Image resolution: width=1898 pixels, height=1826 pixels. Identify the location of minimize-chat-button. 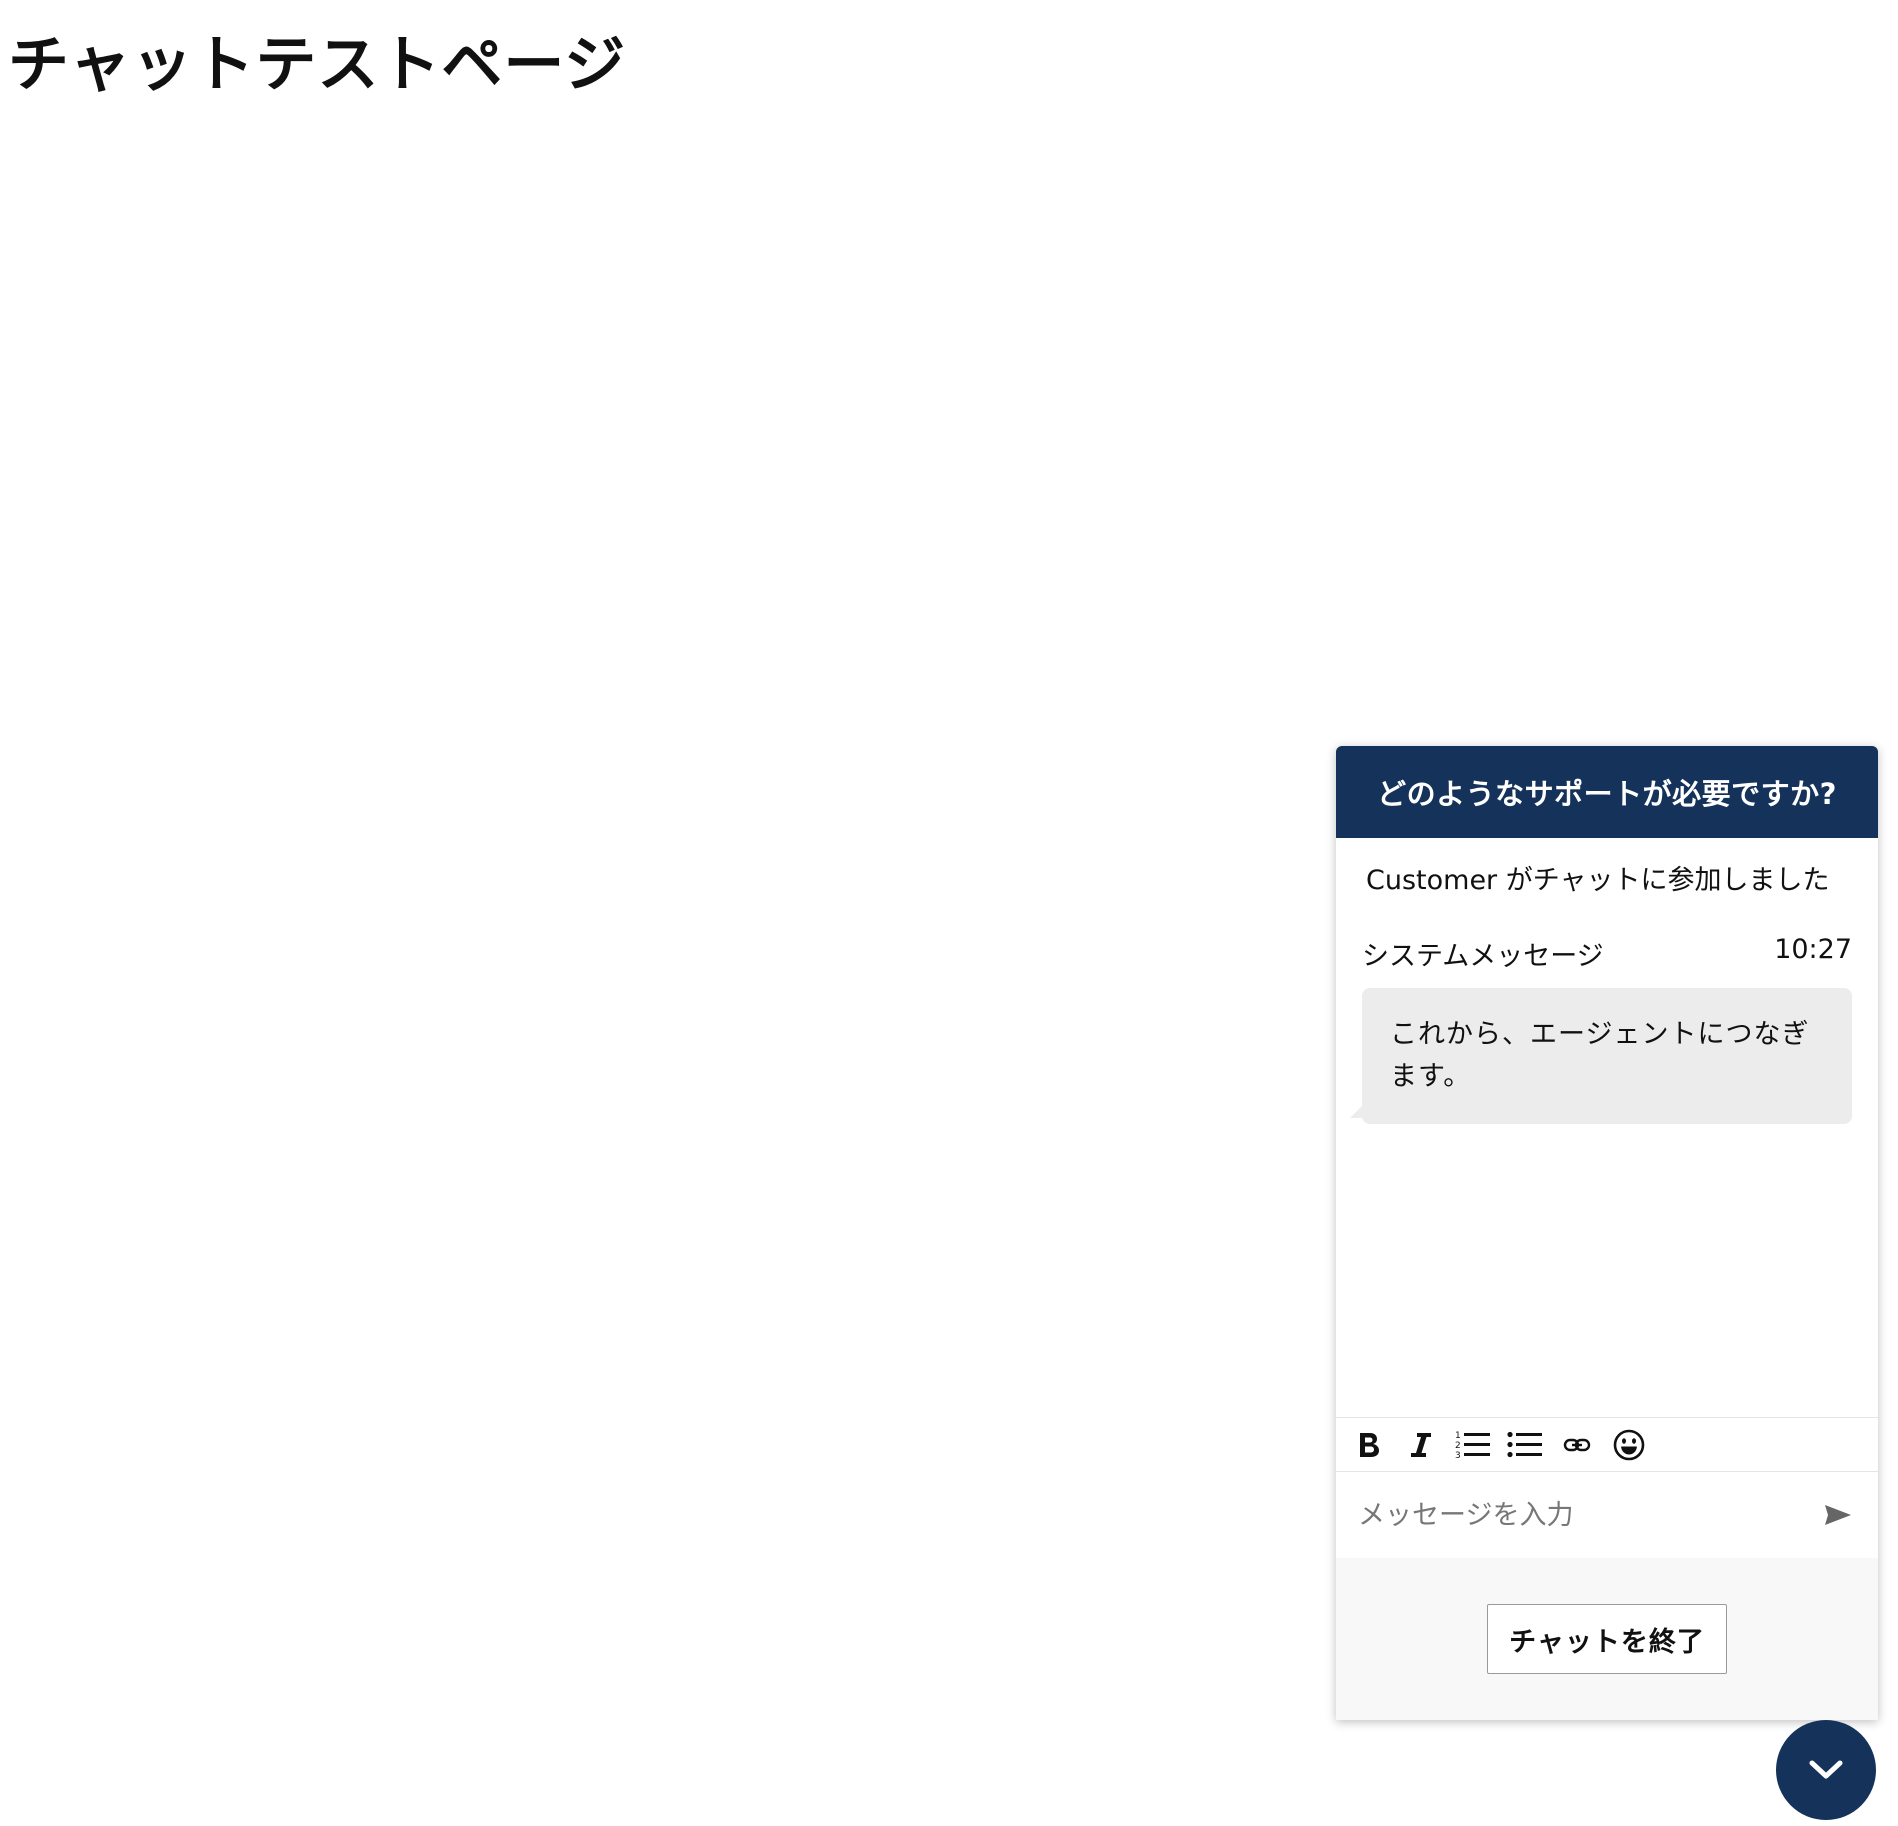
(1826, 1770).